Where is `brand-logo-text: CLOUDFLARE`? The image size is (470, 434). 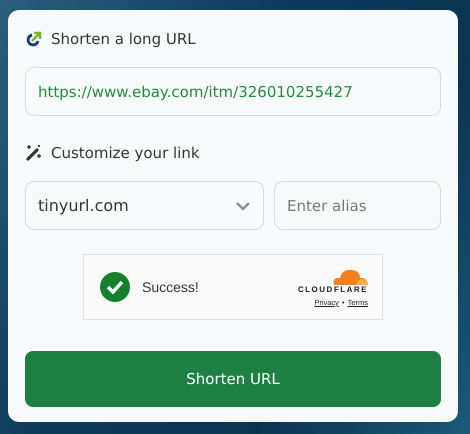
brand-logo-text: CLOUDFLARE is located at coordinates (333, 289).